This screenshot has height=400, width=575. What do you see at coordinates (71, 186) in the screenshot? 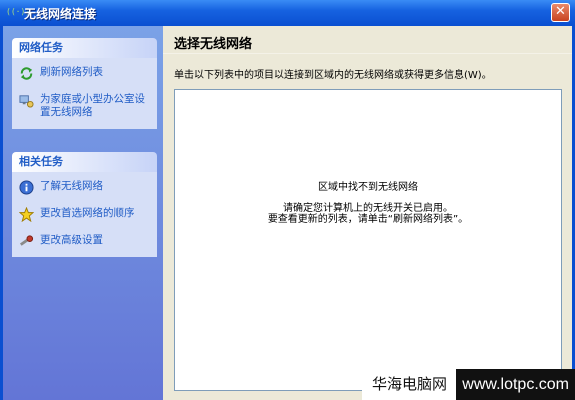
I see `learn-wireless-label: 了解无线网络` at bounding box center [71, 186].